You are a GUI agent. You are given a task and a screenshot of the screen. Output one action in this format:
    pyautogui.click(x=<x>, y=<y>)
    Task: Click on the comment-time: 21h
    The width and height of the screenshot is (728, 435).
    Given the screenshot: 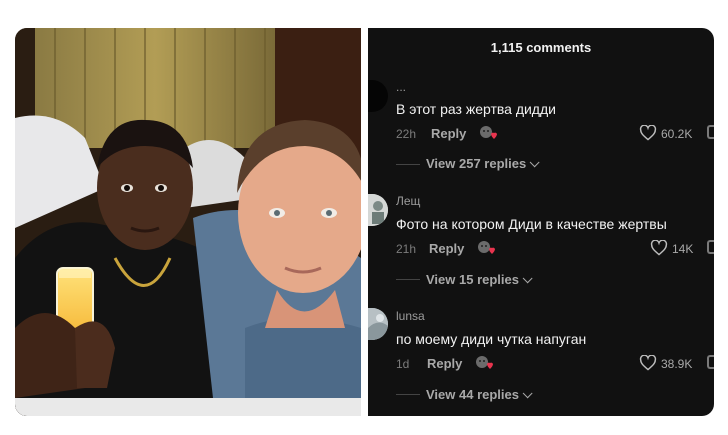 What is the action you would take?
    pyautogui.click(x=406, y=249)
    